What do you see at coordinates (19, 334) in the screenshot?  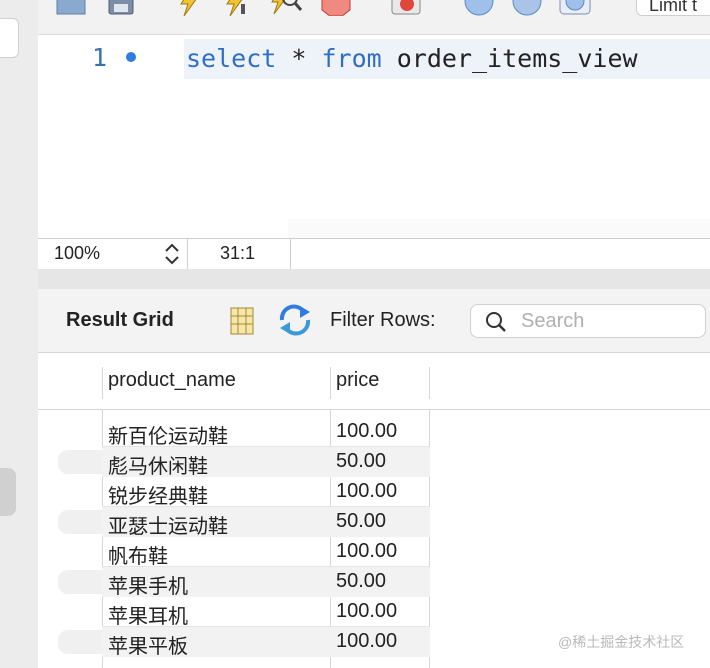 I see `left-sidebar` at bounding box center [19, 334].